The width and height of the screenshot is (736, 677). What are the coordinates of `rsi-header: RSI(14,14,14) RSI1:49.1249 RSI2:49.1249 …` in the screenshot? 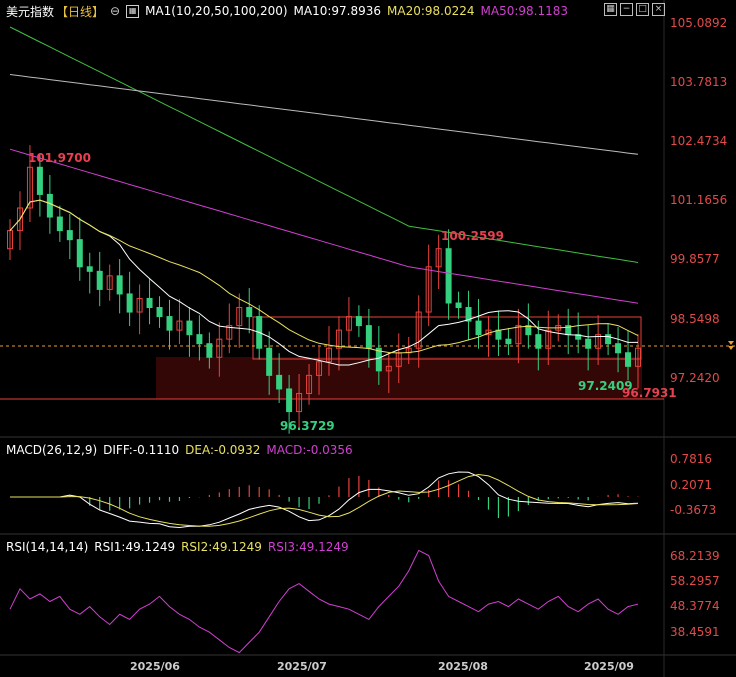 It's located at (180, 547).